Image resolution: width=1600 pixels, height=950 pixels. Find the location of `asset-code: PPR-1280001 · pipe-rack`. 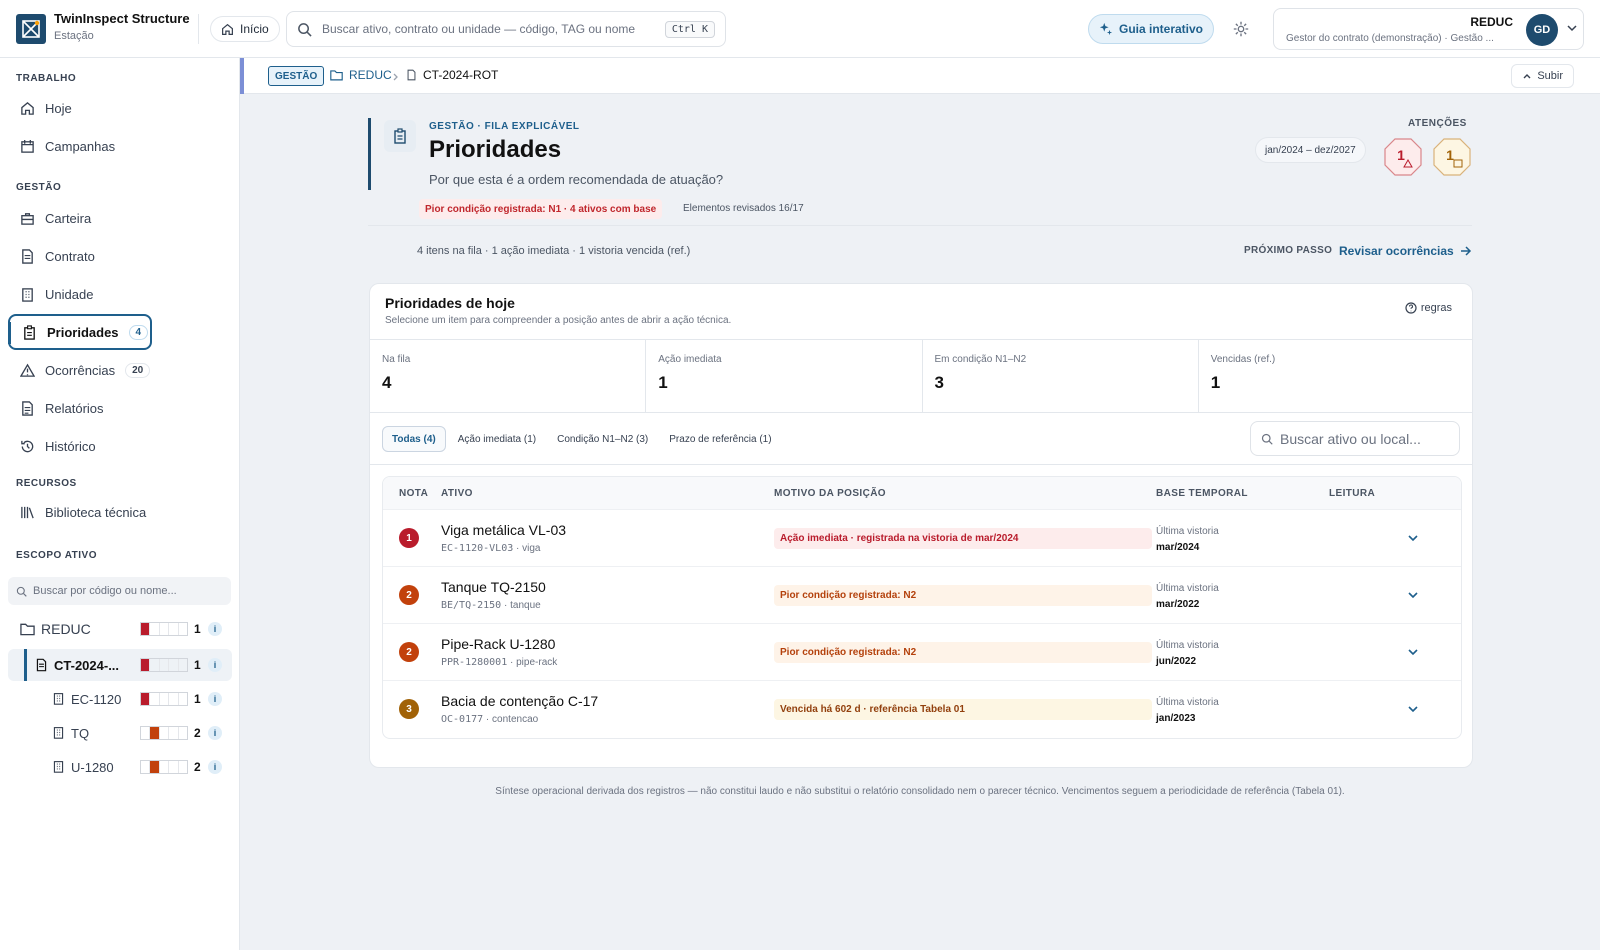

asset-code: PPR-1280001 · pipe-rack is located at coordinates (499, 662).